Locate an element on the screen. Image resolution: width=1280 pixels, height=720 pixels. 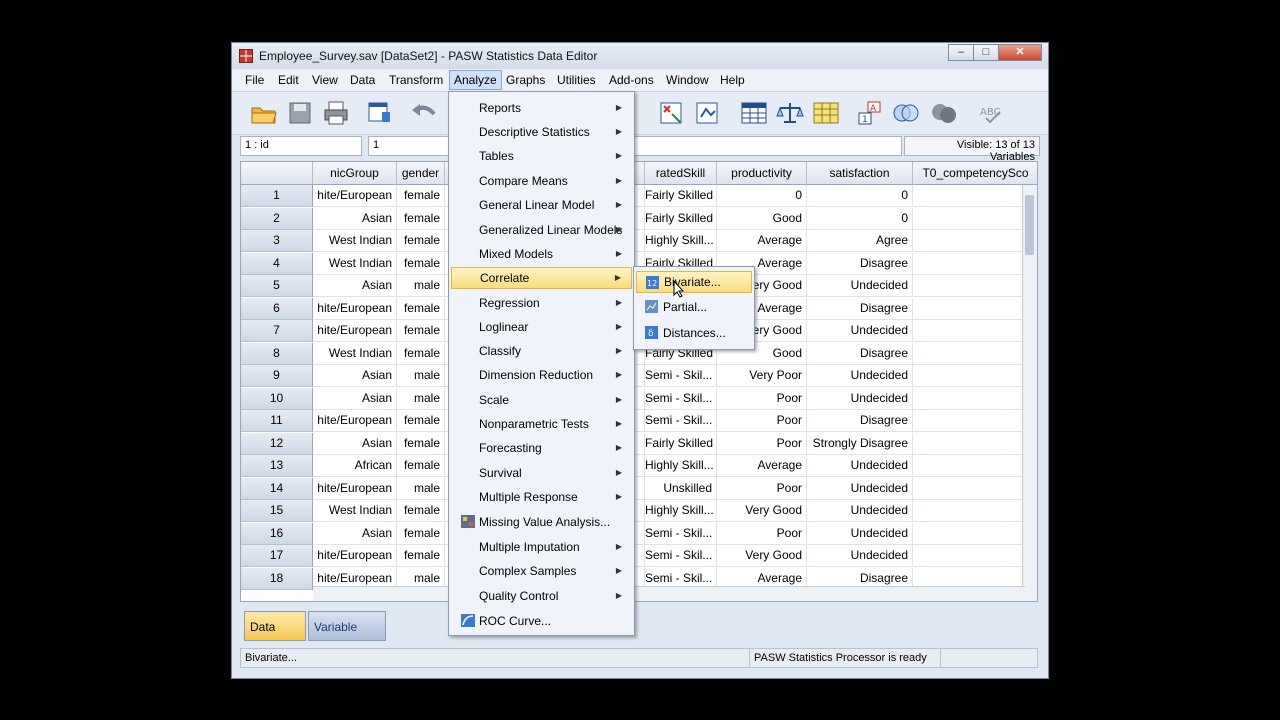
corner-header is located at coordinates (277, 173).